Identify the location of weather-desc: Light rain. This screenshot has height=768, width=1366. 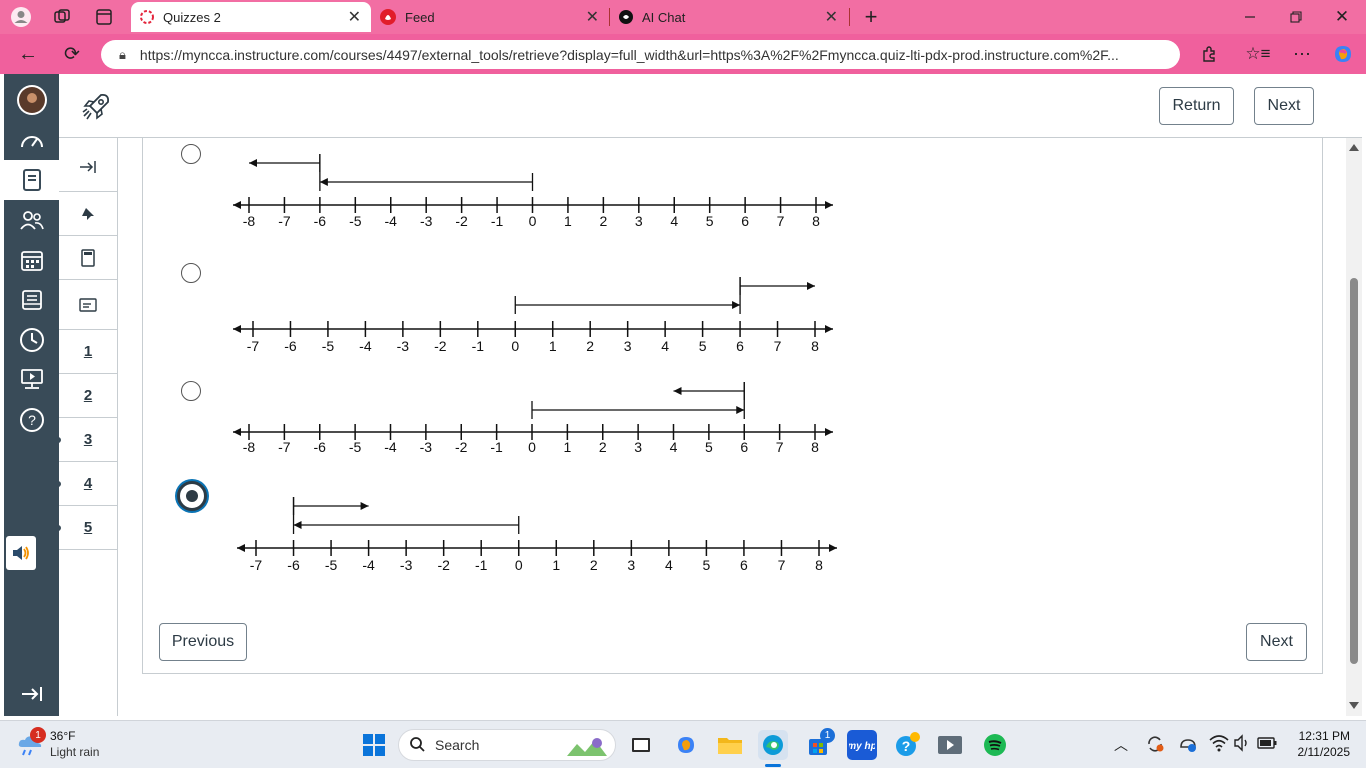
(75, 752).